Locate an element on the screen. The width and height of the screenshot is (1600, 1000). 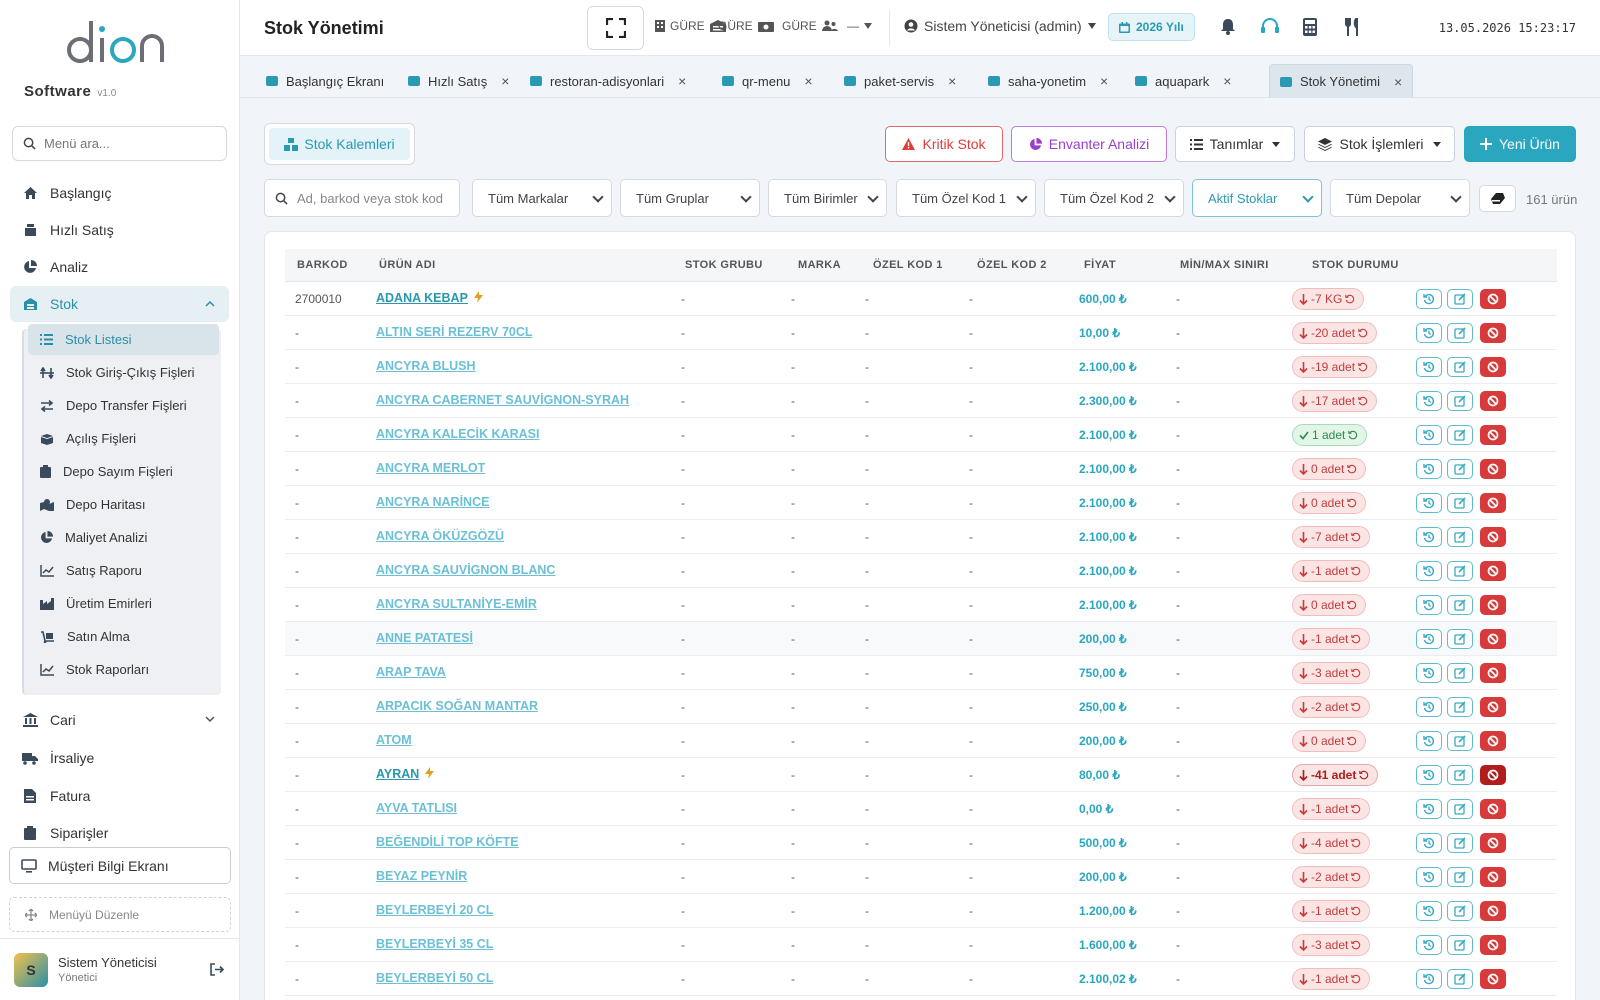
table-row: - ANNE PATATESİ - - - - 200,00 ₺ - -1 adet is located at coordinates (921, 639).